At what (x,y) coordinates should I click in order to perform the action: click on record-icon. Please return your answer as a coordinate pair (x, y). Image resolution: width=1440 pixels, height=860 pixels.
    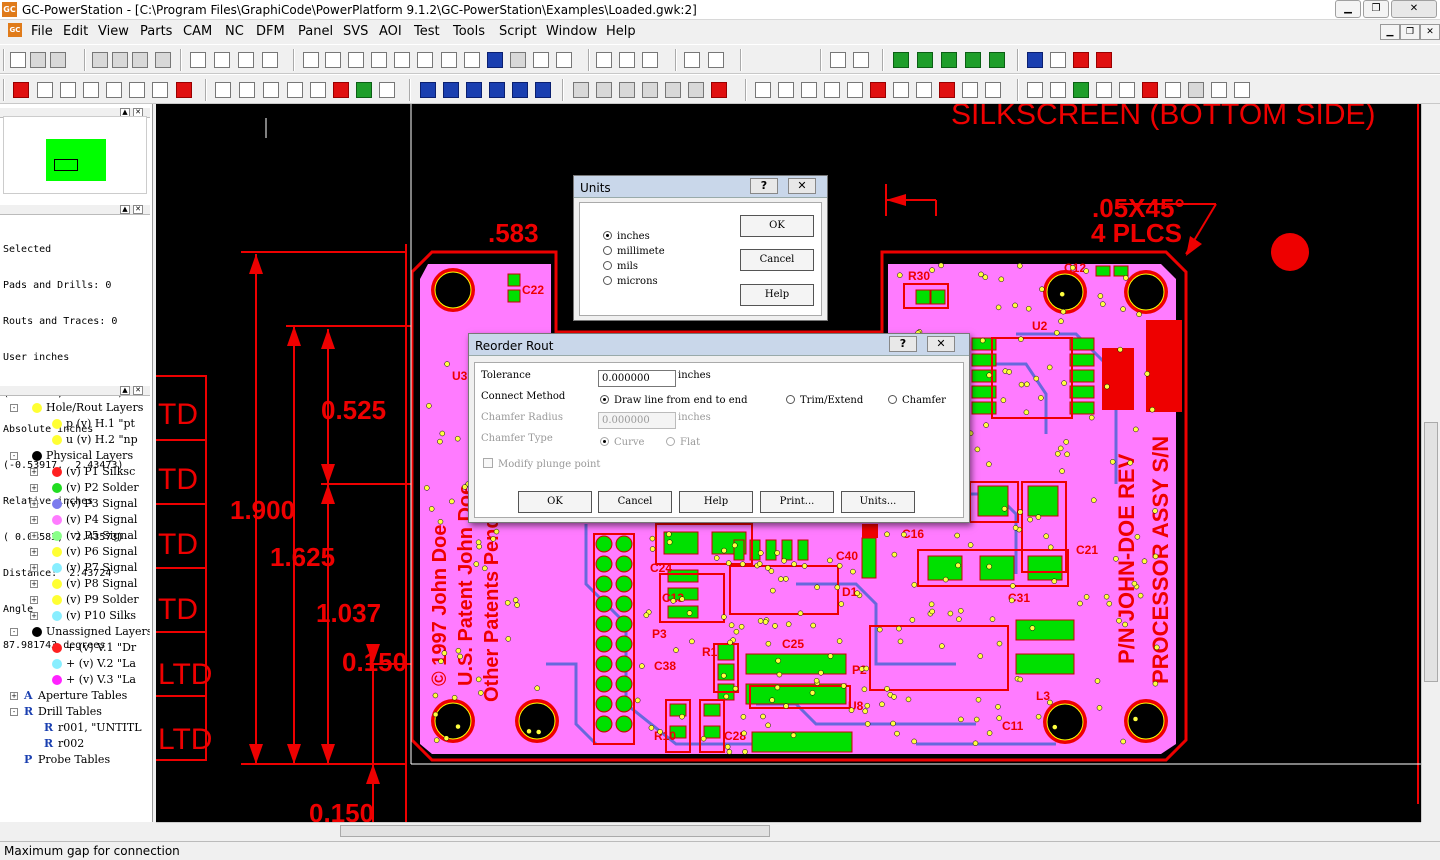
    Looking at the image, I should click on (1150, 90).